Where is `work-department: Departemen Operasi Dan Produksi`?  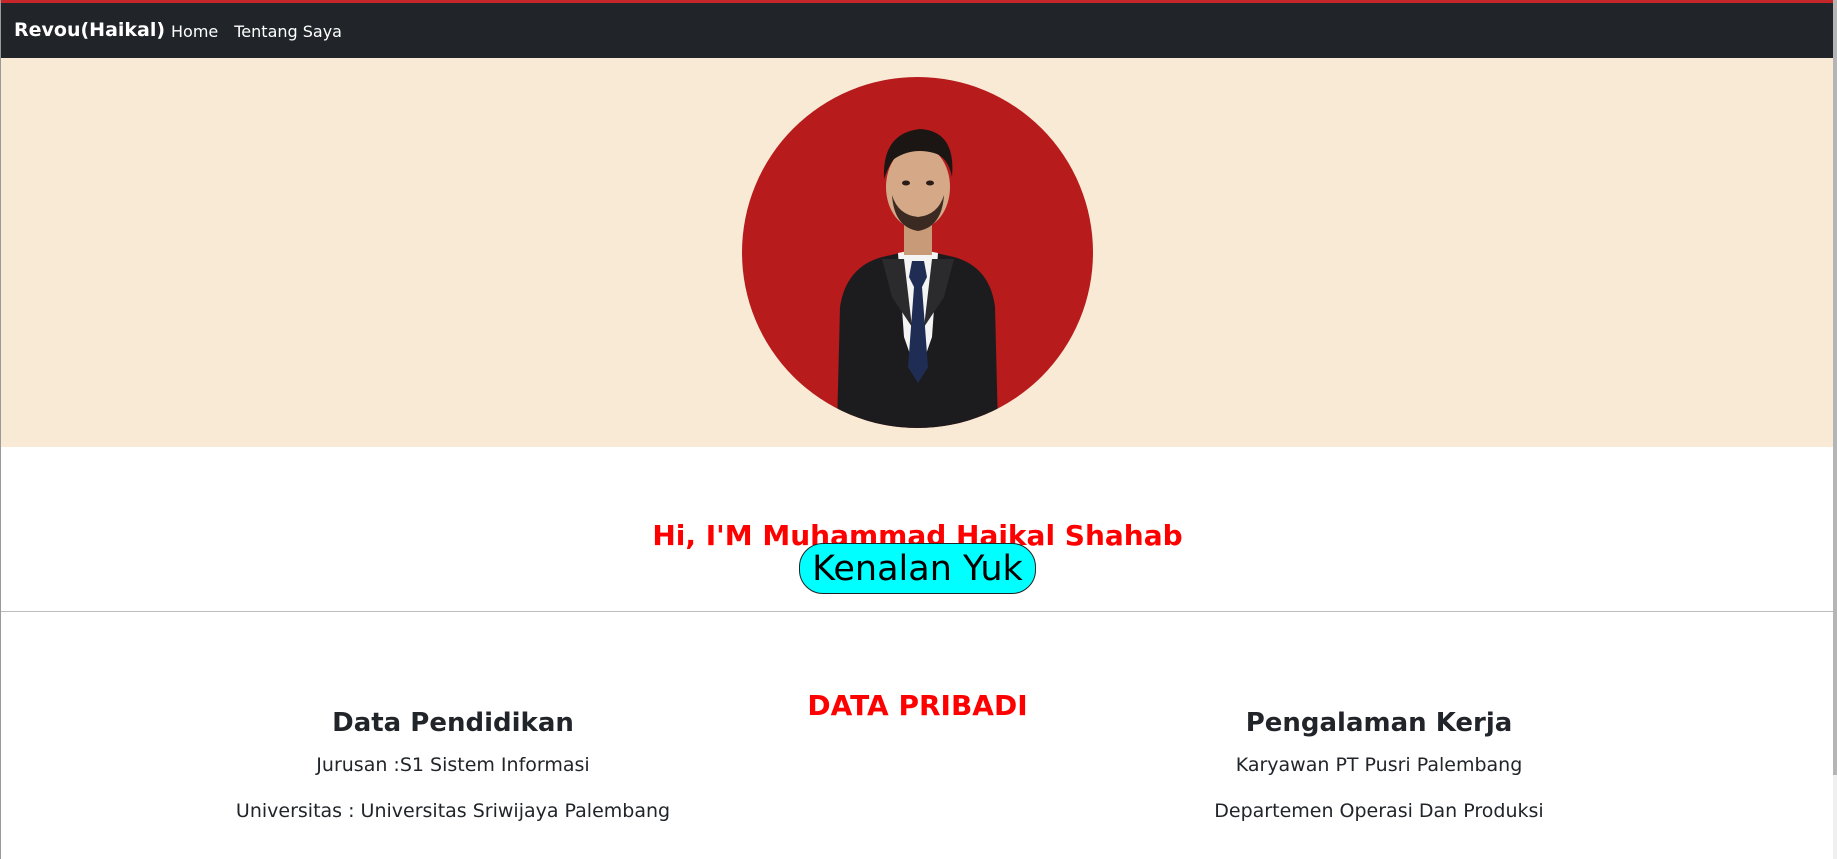
work-department: Departemen Operasi Dan Produksi is located at coordinates (1379, 811).